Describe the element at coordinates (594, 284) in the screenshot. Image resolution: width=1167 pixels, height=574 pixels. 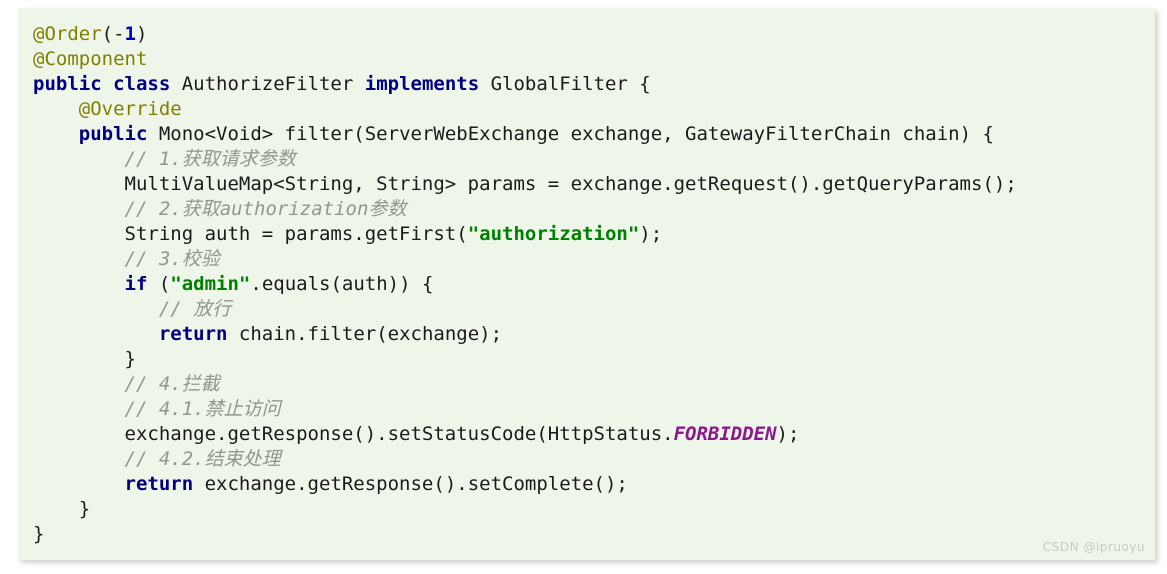
I see `code-line: if ("admin".equals(auth)) {` at that location.